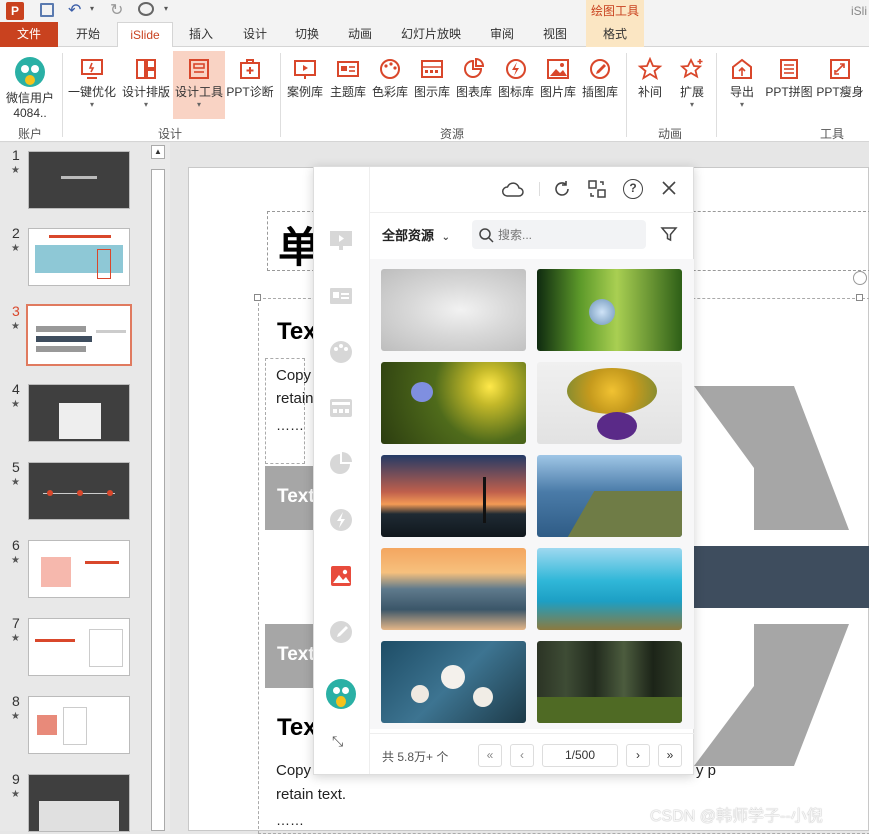  Describe the element at coordinates (474, 85) in the screenshot. I see `chart-library-button: 图表库` at that location.